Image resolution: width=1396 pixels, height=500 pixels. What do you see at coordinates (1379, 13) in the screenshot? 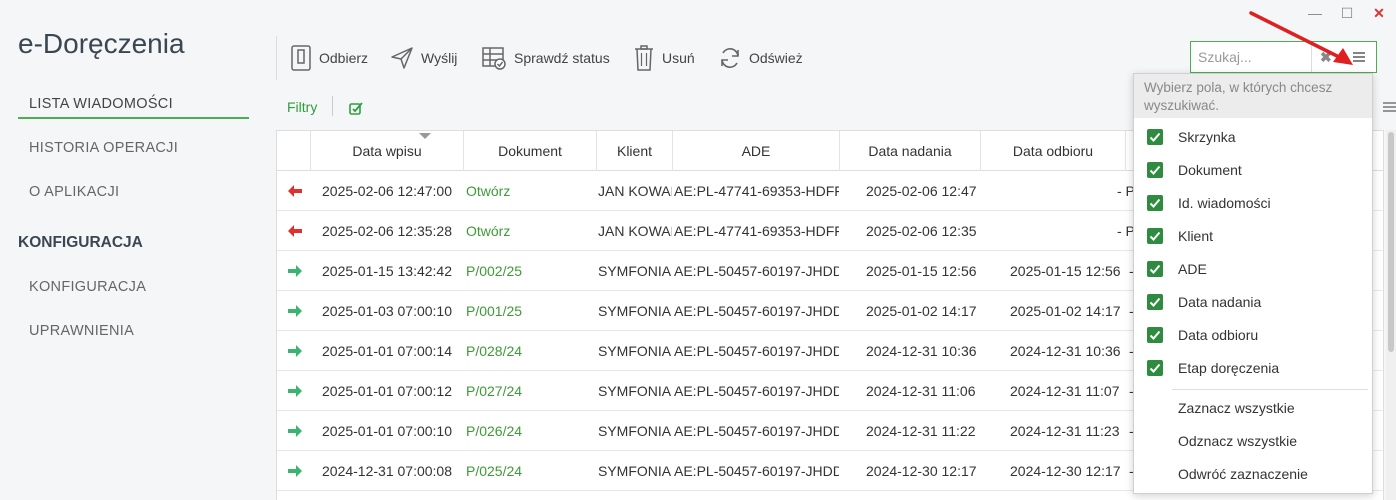
I see `close-button: ✕` at bounding box center [1379, 13].